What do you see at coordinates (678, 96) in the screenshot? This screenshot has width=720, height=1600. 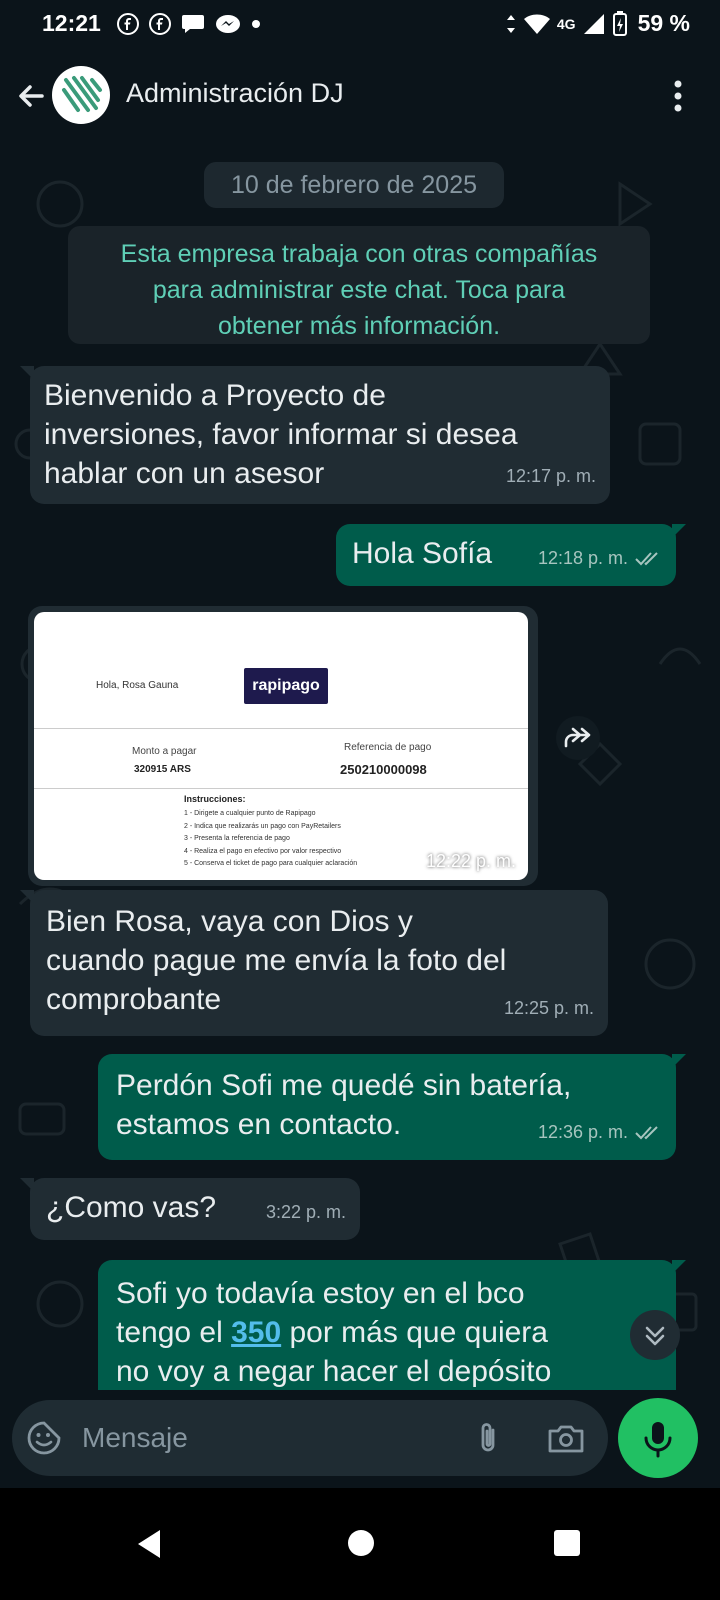 I see `more-options-icon` at bounding box center [678, 96].